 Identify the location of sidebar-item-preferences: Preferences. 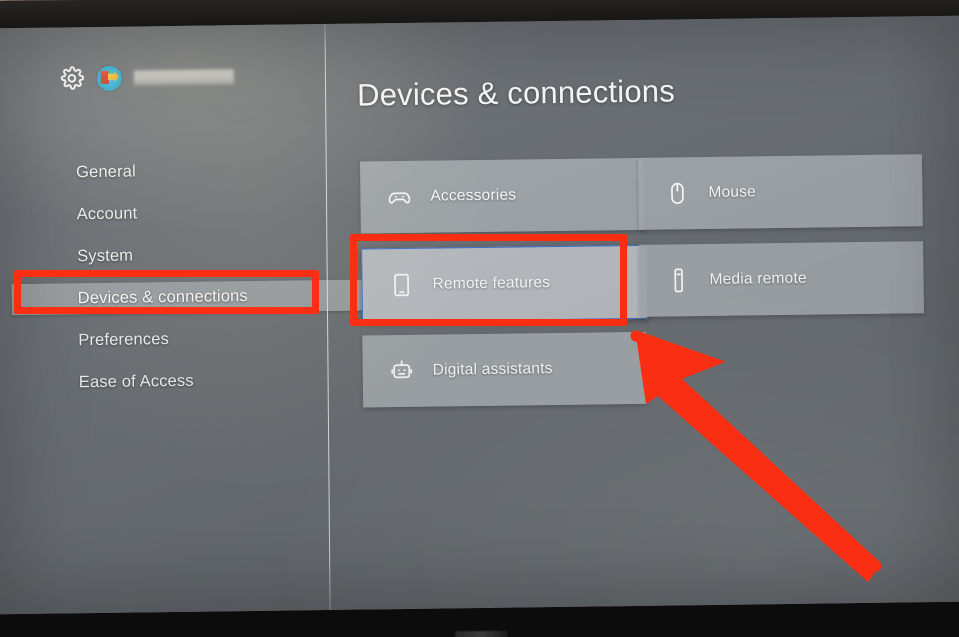
(161, 339).